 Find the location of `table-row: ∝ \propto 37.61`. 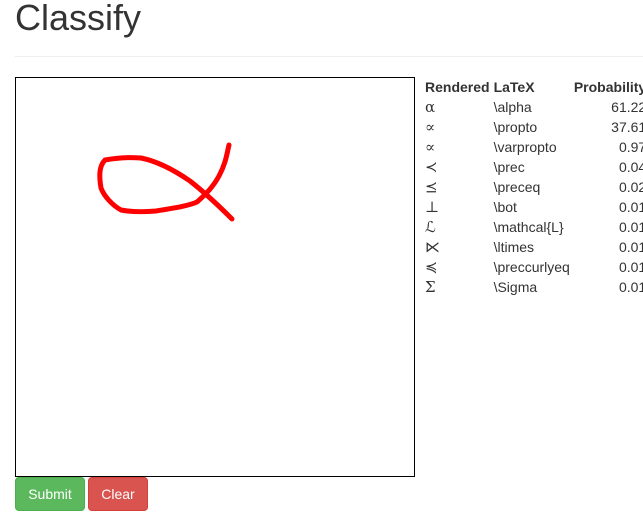

table-row: ∝ \propto 37.61 is located at coordinates (533, 127).